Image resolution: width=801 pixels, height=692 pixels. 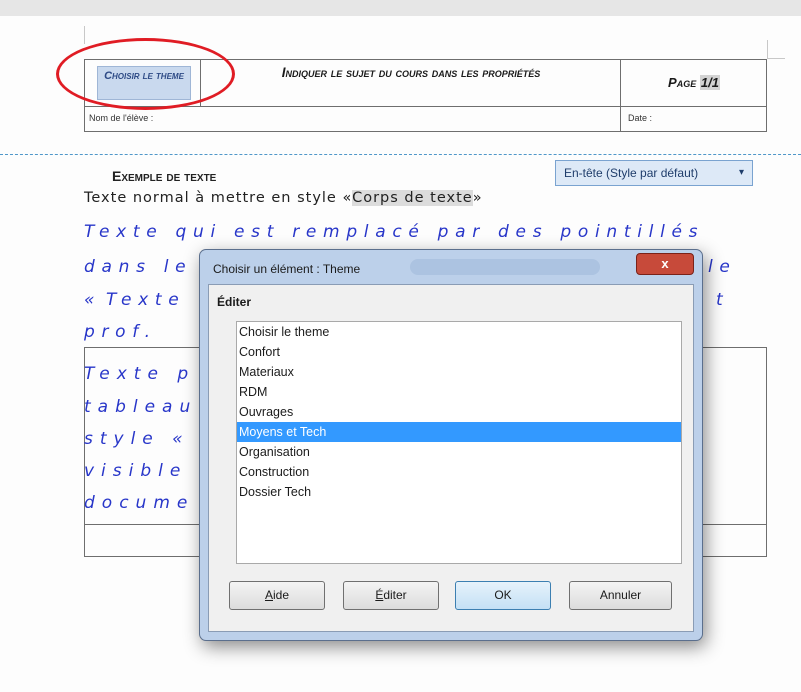 What do you see at coordinates (665, 264) in the screenshot?
I see `close-button: x` at bounding box center [665, 264].